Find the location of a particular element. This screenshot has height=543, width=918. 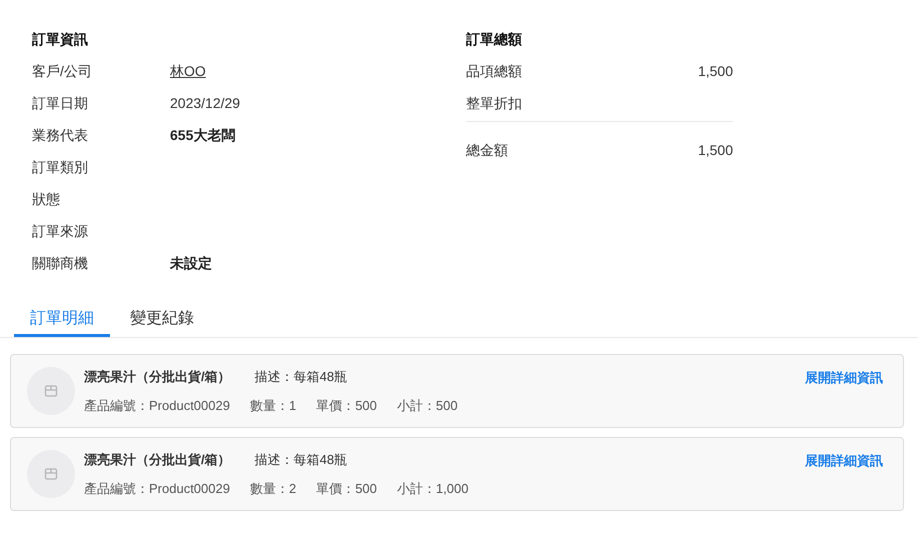

field-label: 關聯商機 is located at coordinates (60, 263).